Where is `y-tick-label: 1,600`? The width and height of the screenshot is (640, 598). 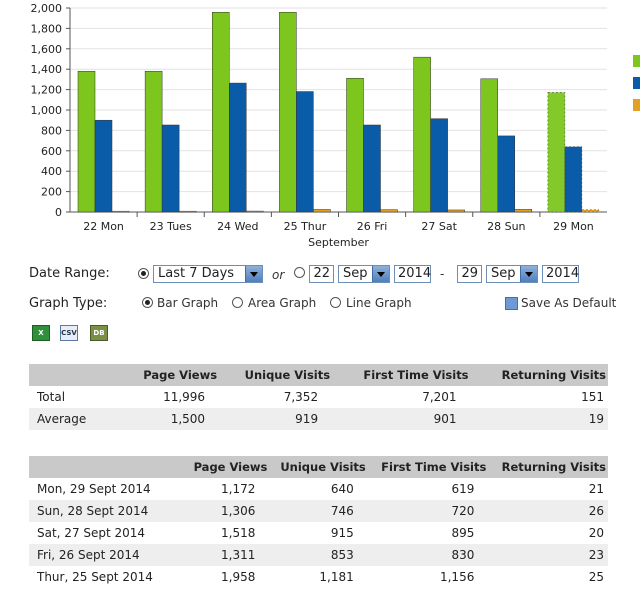 y-tick-label: 1,600 is located at coordinates (47, 49).